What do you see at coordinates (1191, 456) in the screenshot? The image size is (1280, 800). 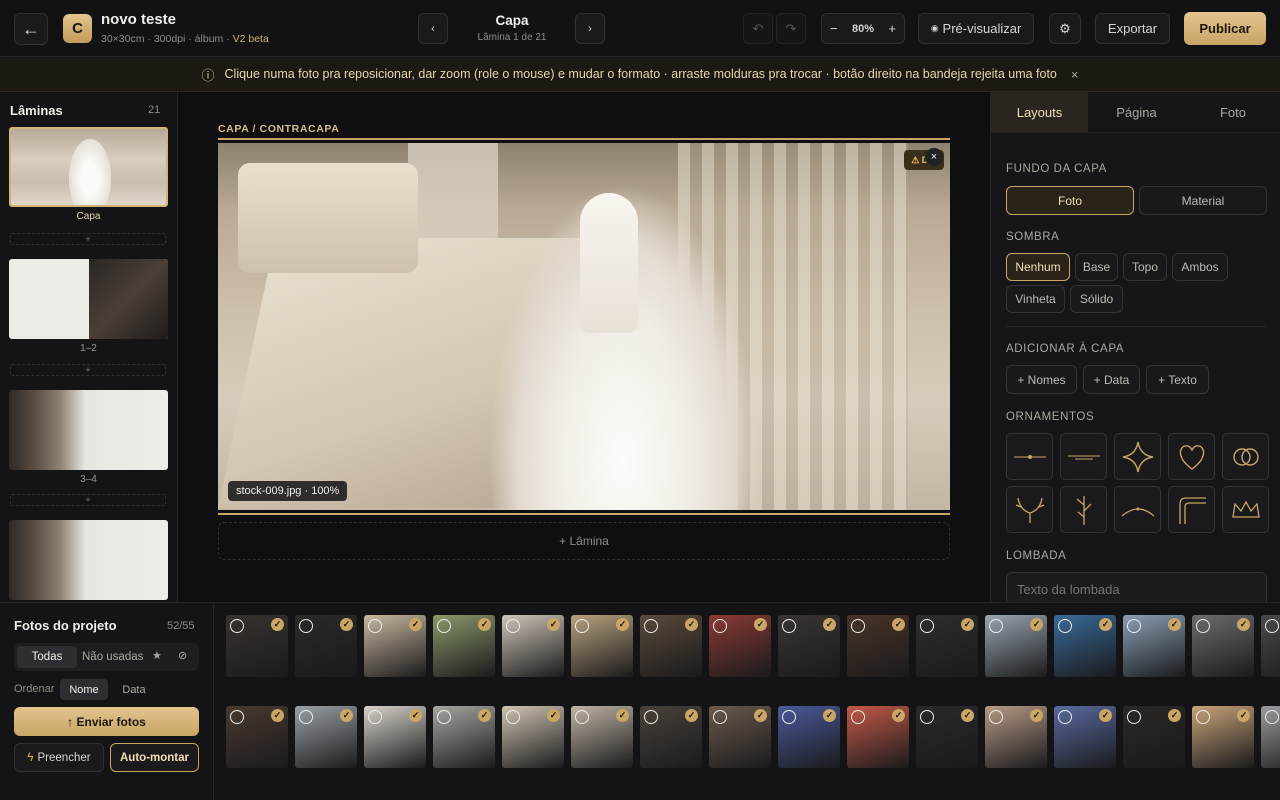 I see `ornament-heart-icon` at bounding box center [1191, 456].